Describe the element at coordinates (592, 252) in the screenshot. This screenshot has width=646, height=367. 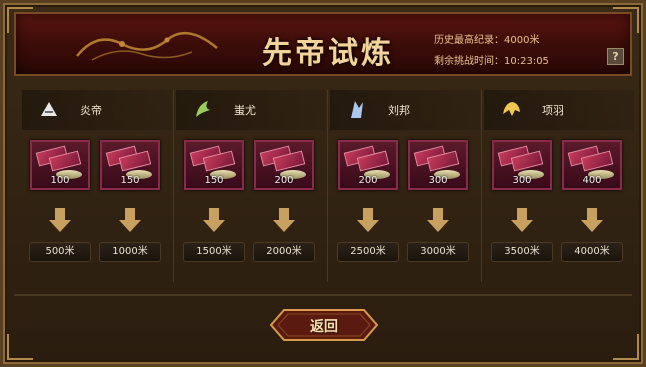
I see `distance-label: 4000米` at that location.